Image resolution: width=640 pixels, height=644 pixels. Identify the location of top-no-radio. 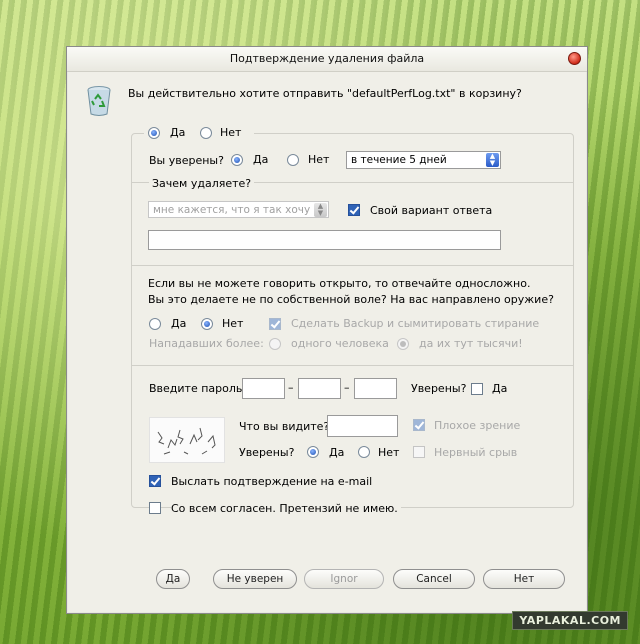
(206, 133).